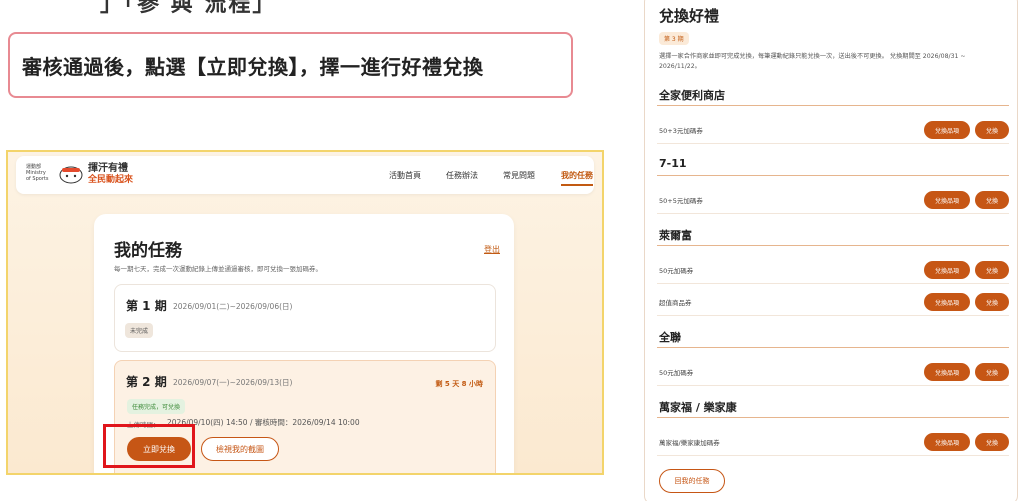  What do you see at coordinates (675, 235) in the screenshot?
I see `store-name: 萊爾富` at bounding box center [675, 235].